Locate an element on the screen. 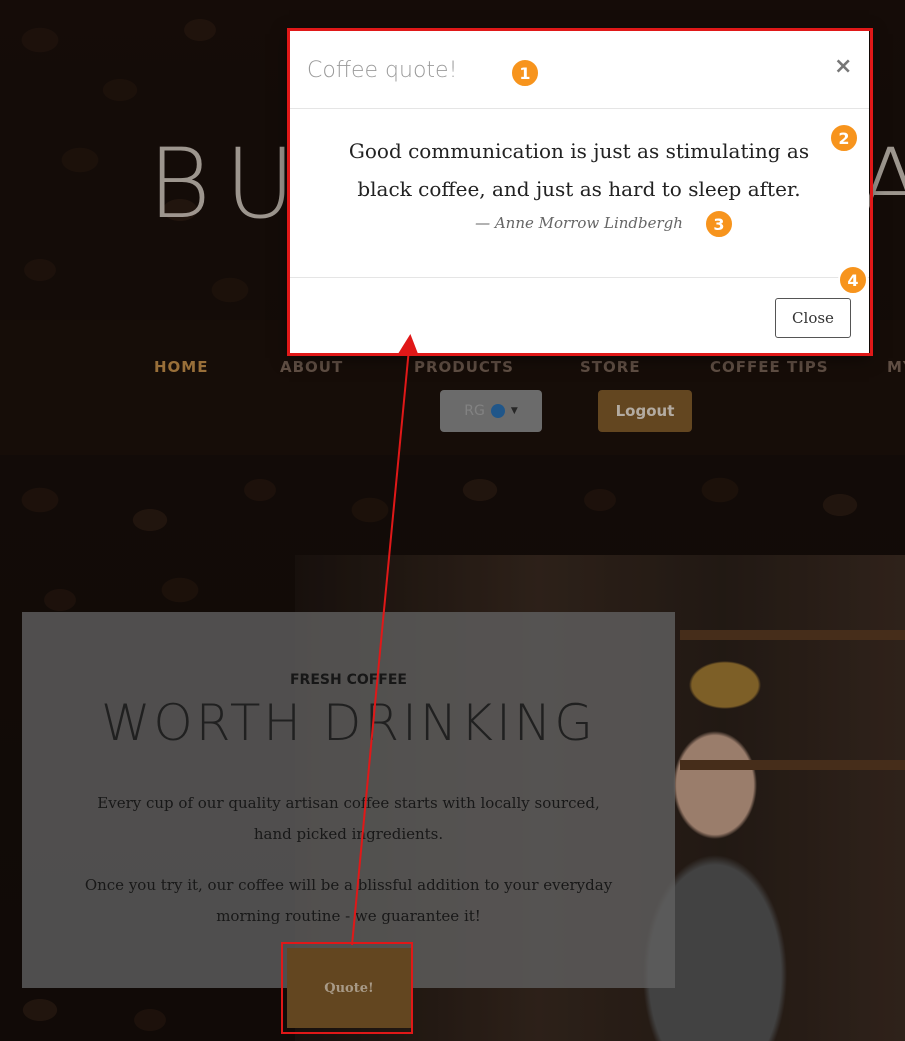  annotation-badge-3: 3 is located at coordinates (719, 224).